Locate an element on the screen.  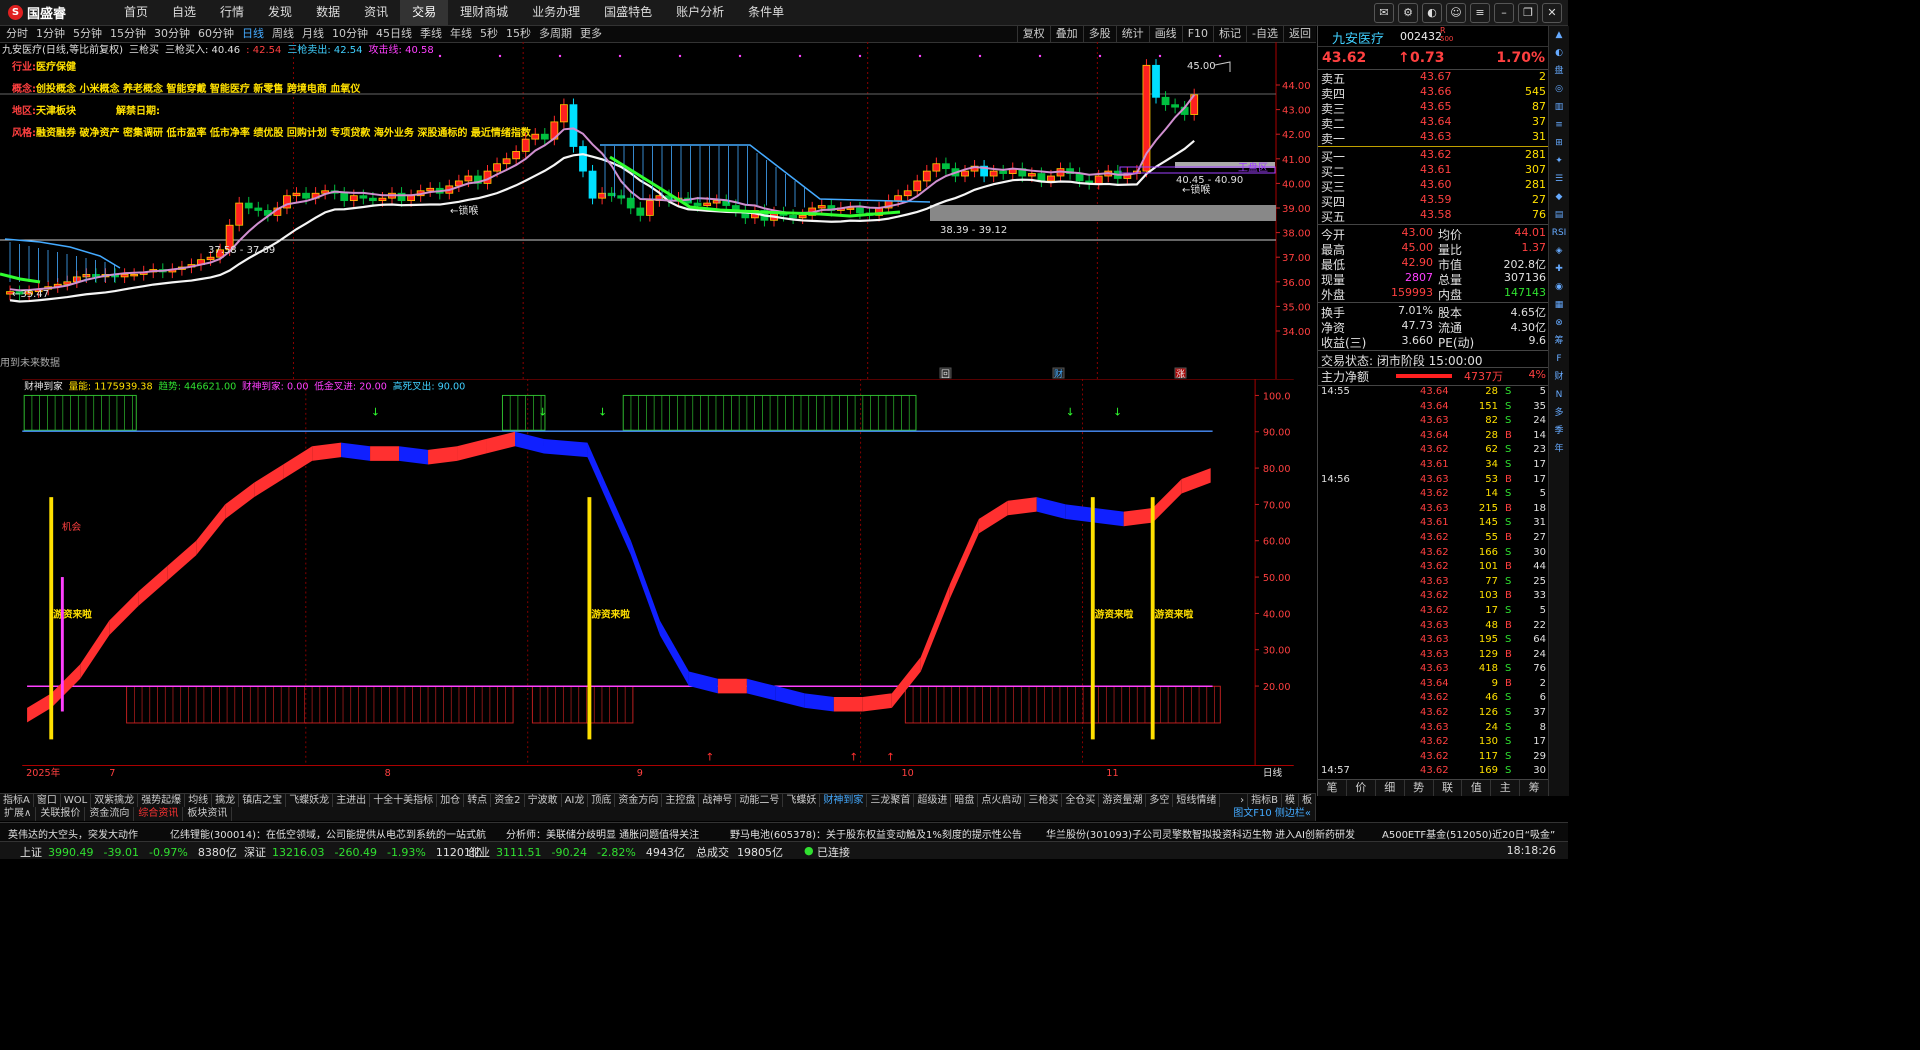
tool-button-8: 返回 is located at coordinates (1299, 34).